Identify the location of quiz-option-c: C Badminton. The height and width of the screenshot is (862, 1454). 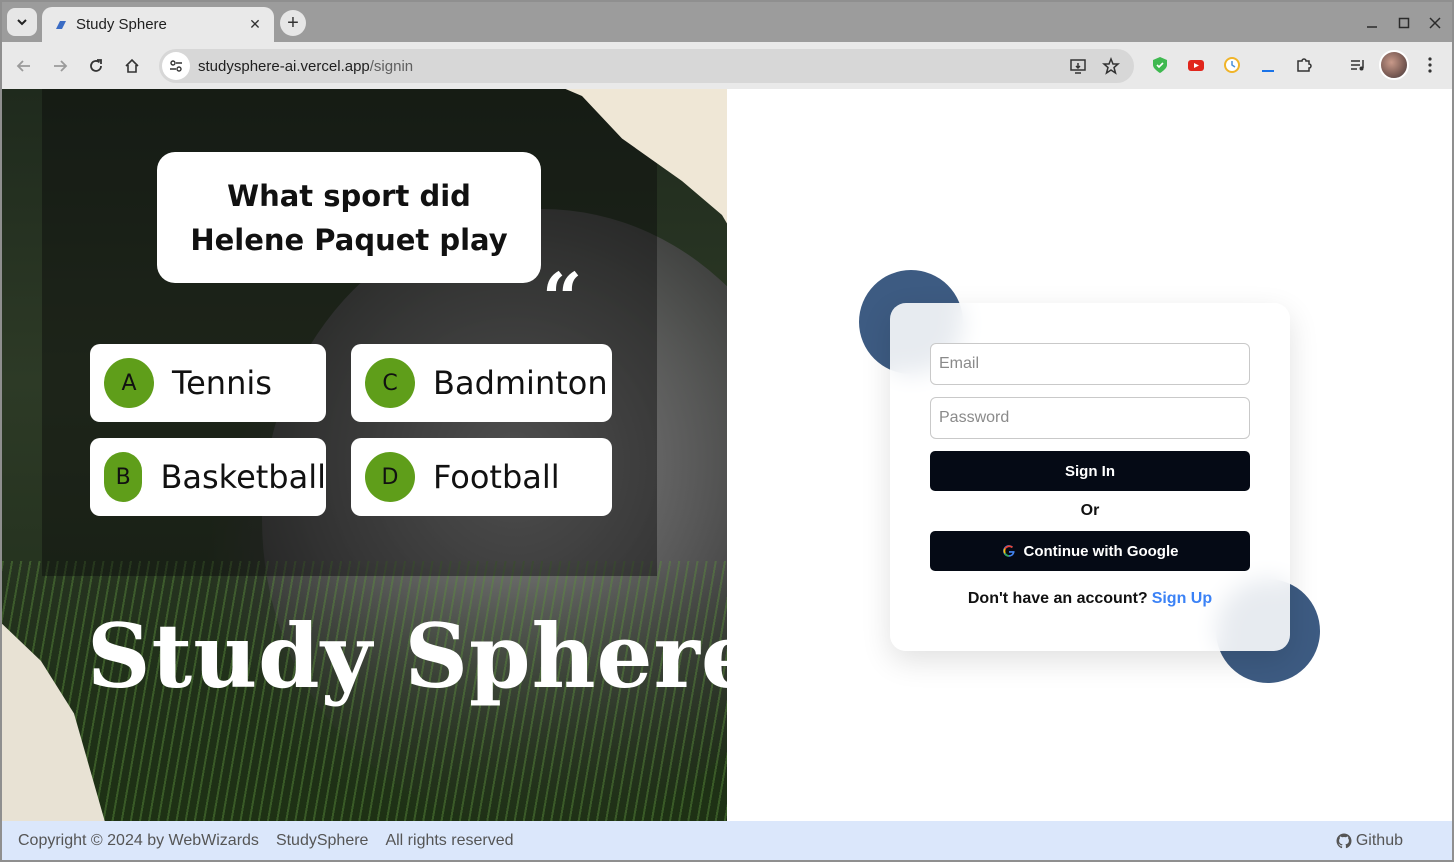
(481, 383).